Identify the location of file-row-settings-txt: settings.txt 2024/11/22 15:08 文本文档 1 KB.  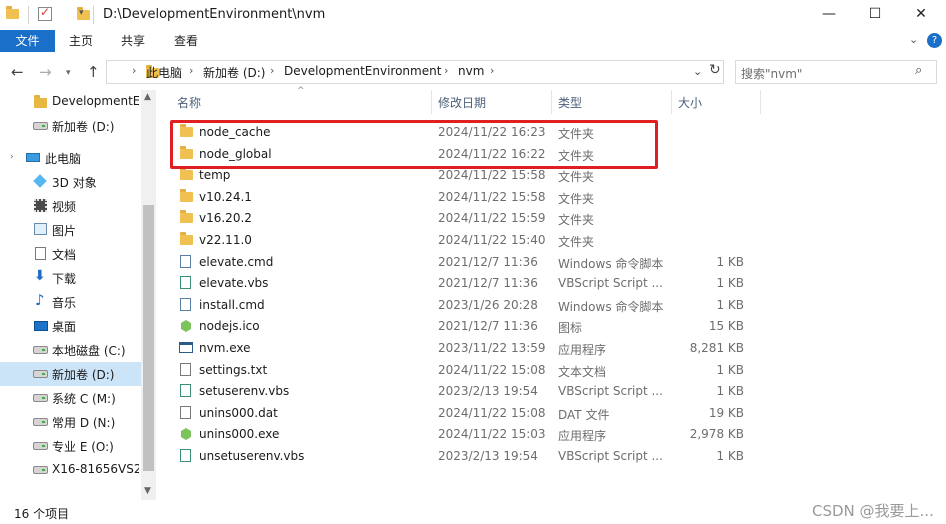
(465, 370).